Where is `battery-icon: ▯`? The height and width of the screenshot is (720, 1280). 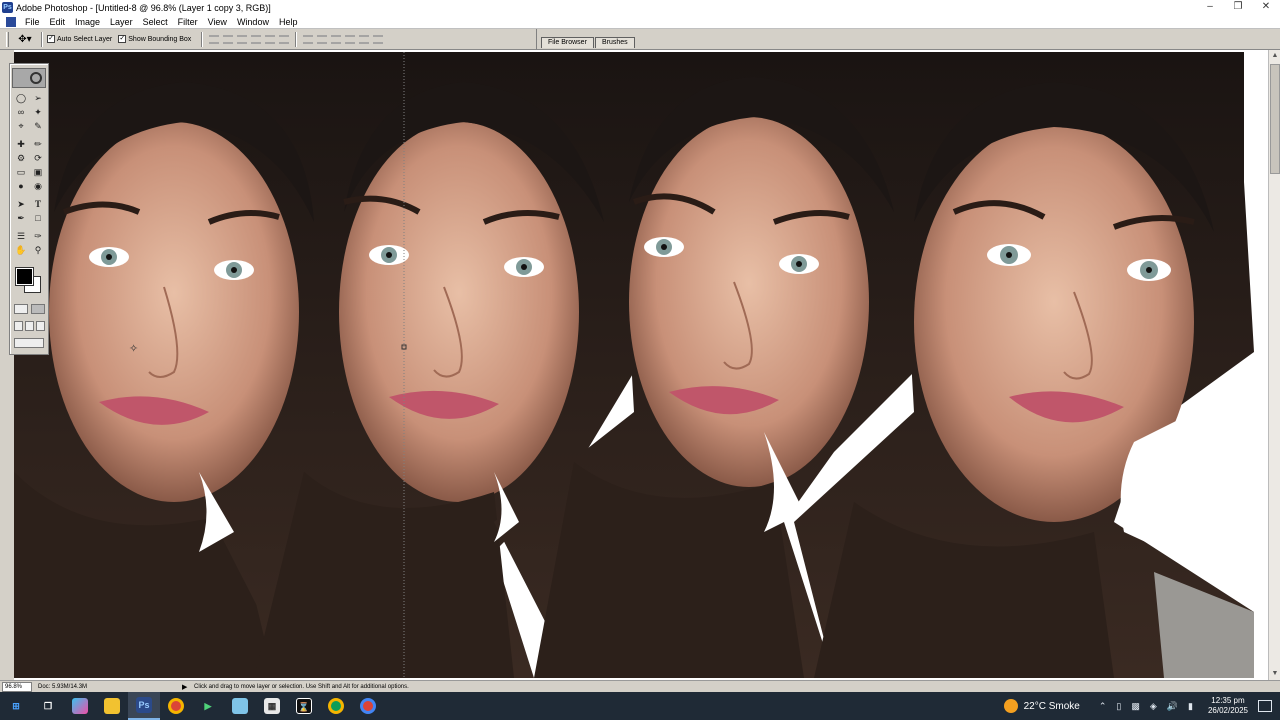 battery-icon: ▯ is located at coordinates (1118, 706).